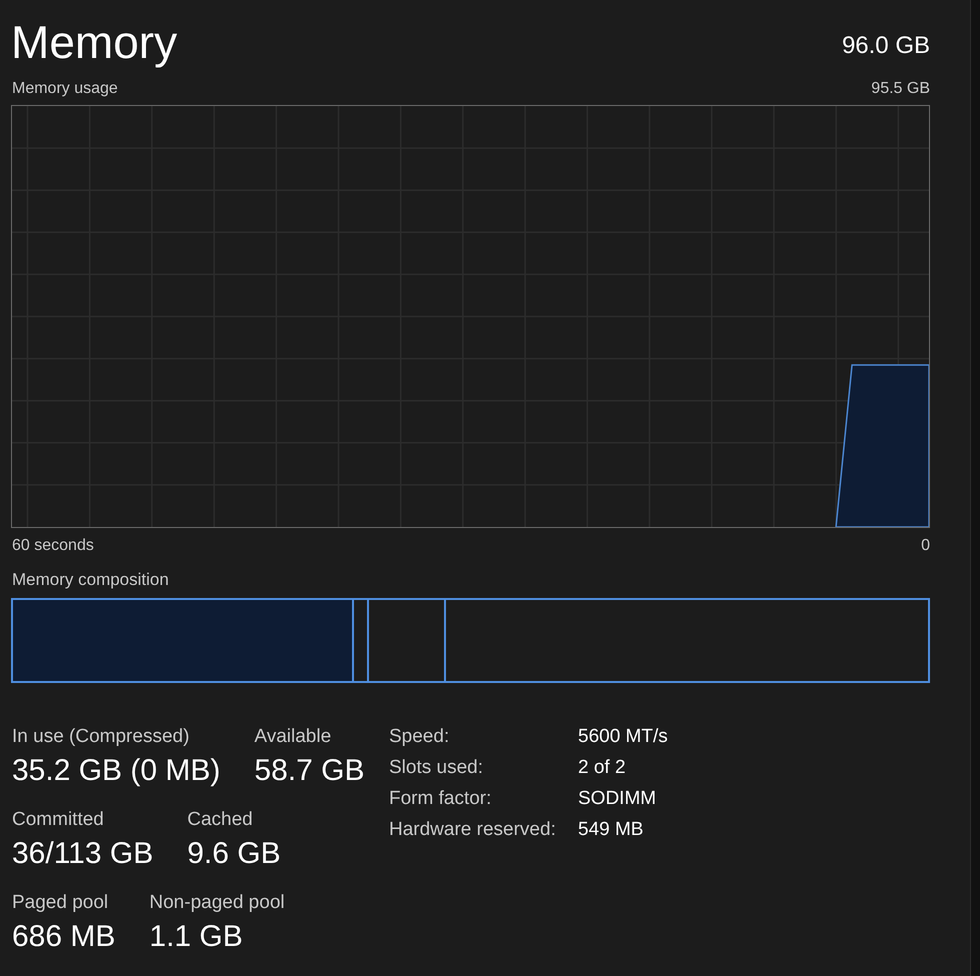  I want to click on detail-label: Hardware reserved:, so click(473, 829).